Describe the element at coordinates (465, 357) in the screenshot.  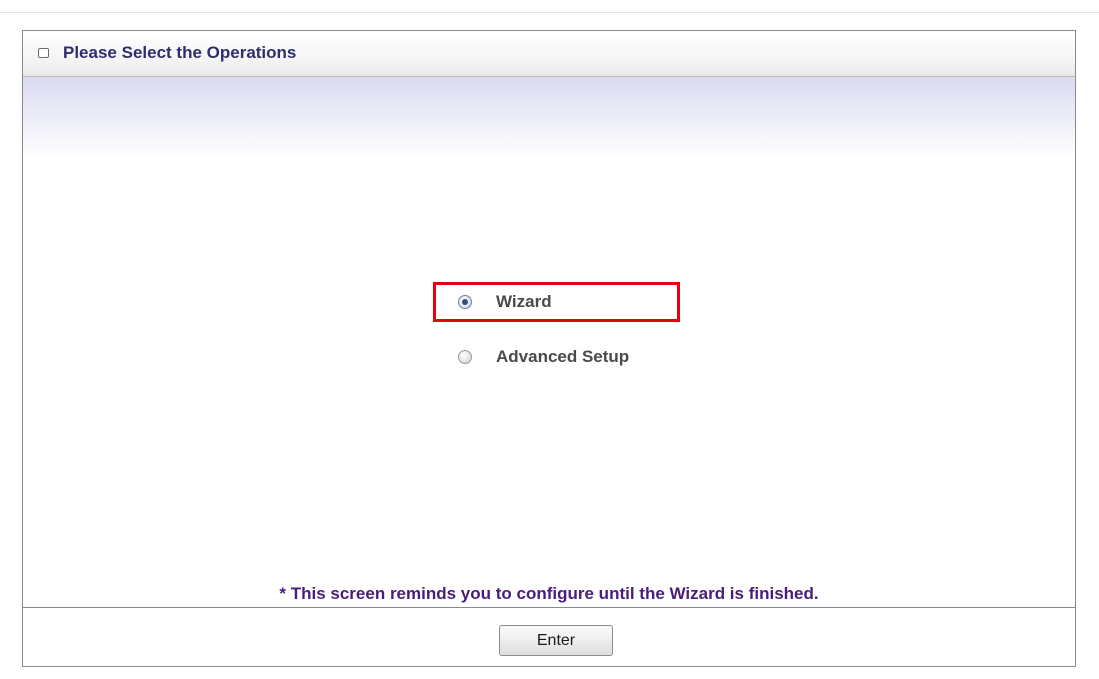
I see `advanced-setup-radio` at that location.